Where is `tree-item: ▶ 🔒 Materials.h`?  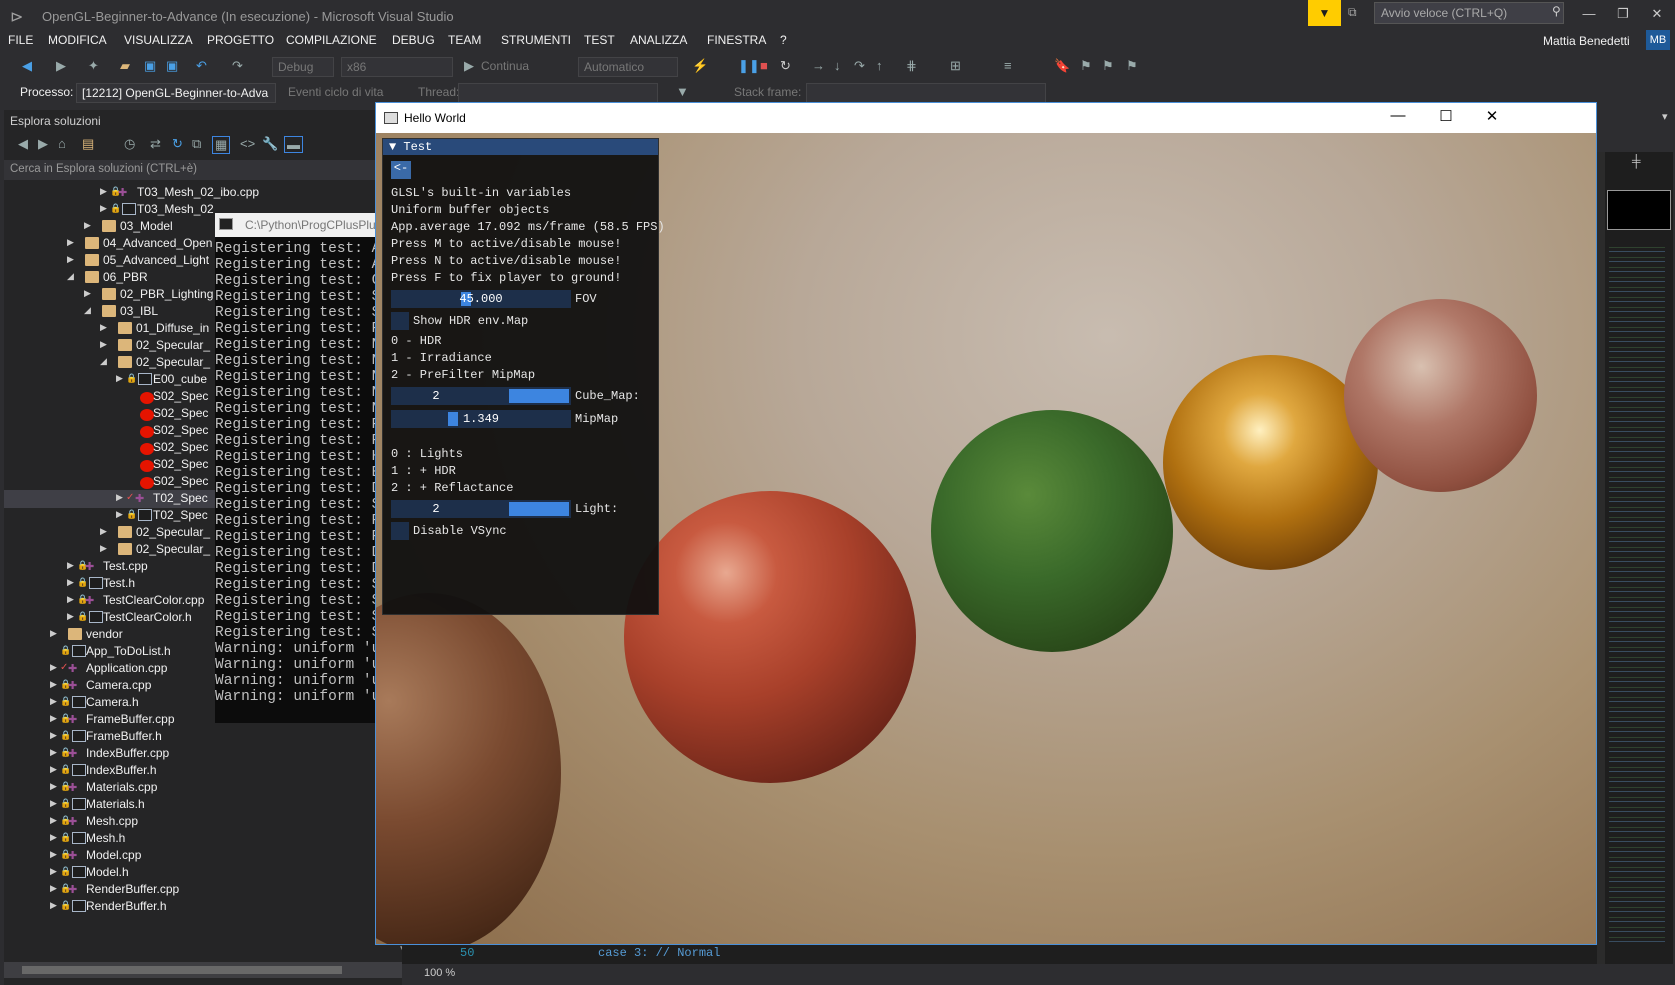
tree-item: ▶ 🔒 Materials.h is located at coordinates (201, 805).